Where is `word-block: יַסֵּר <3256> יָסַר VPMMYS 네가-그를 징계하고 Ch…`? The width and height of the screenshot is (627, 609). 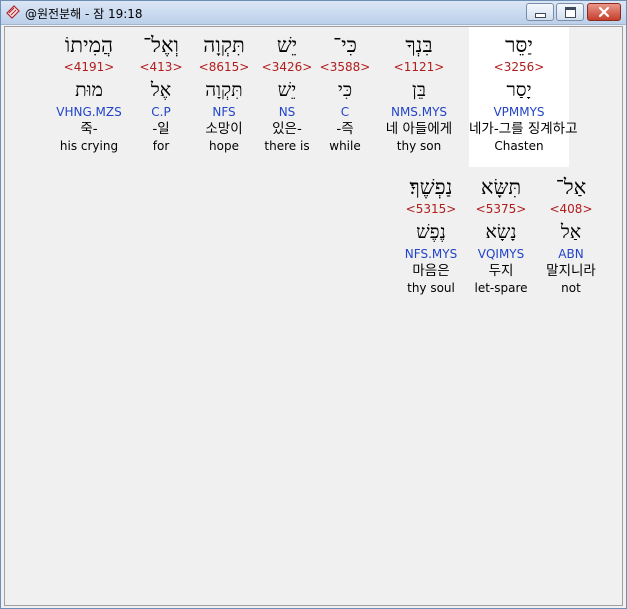 word-block: יַסֵּר <3256> יָסַר VPMMYS 네가-그를 징계하고 Ch… is located at coordinates (523, 97).